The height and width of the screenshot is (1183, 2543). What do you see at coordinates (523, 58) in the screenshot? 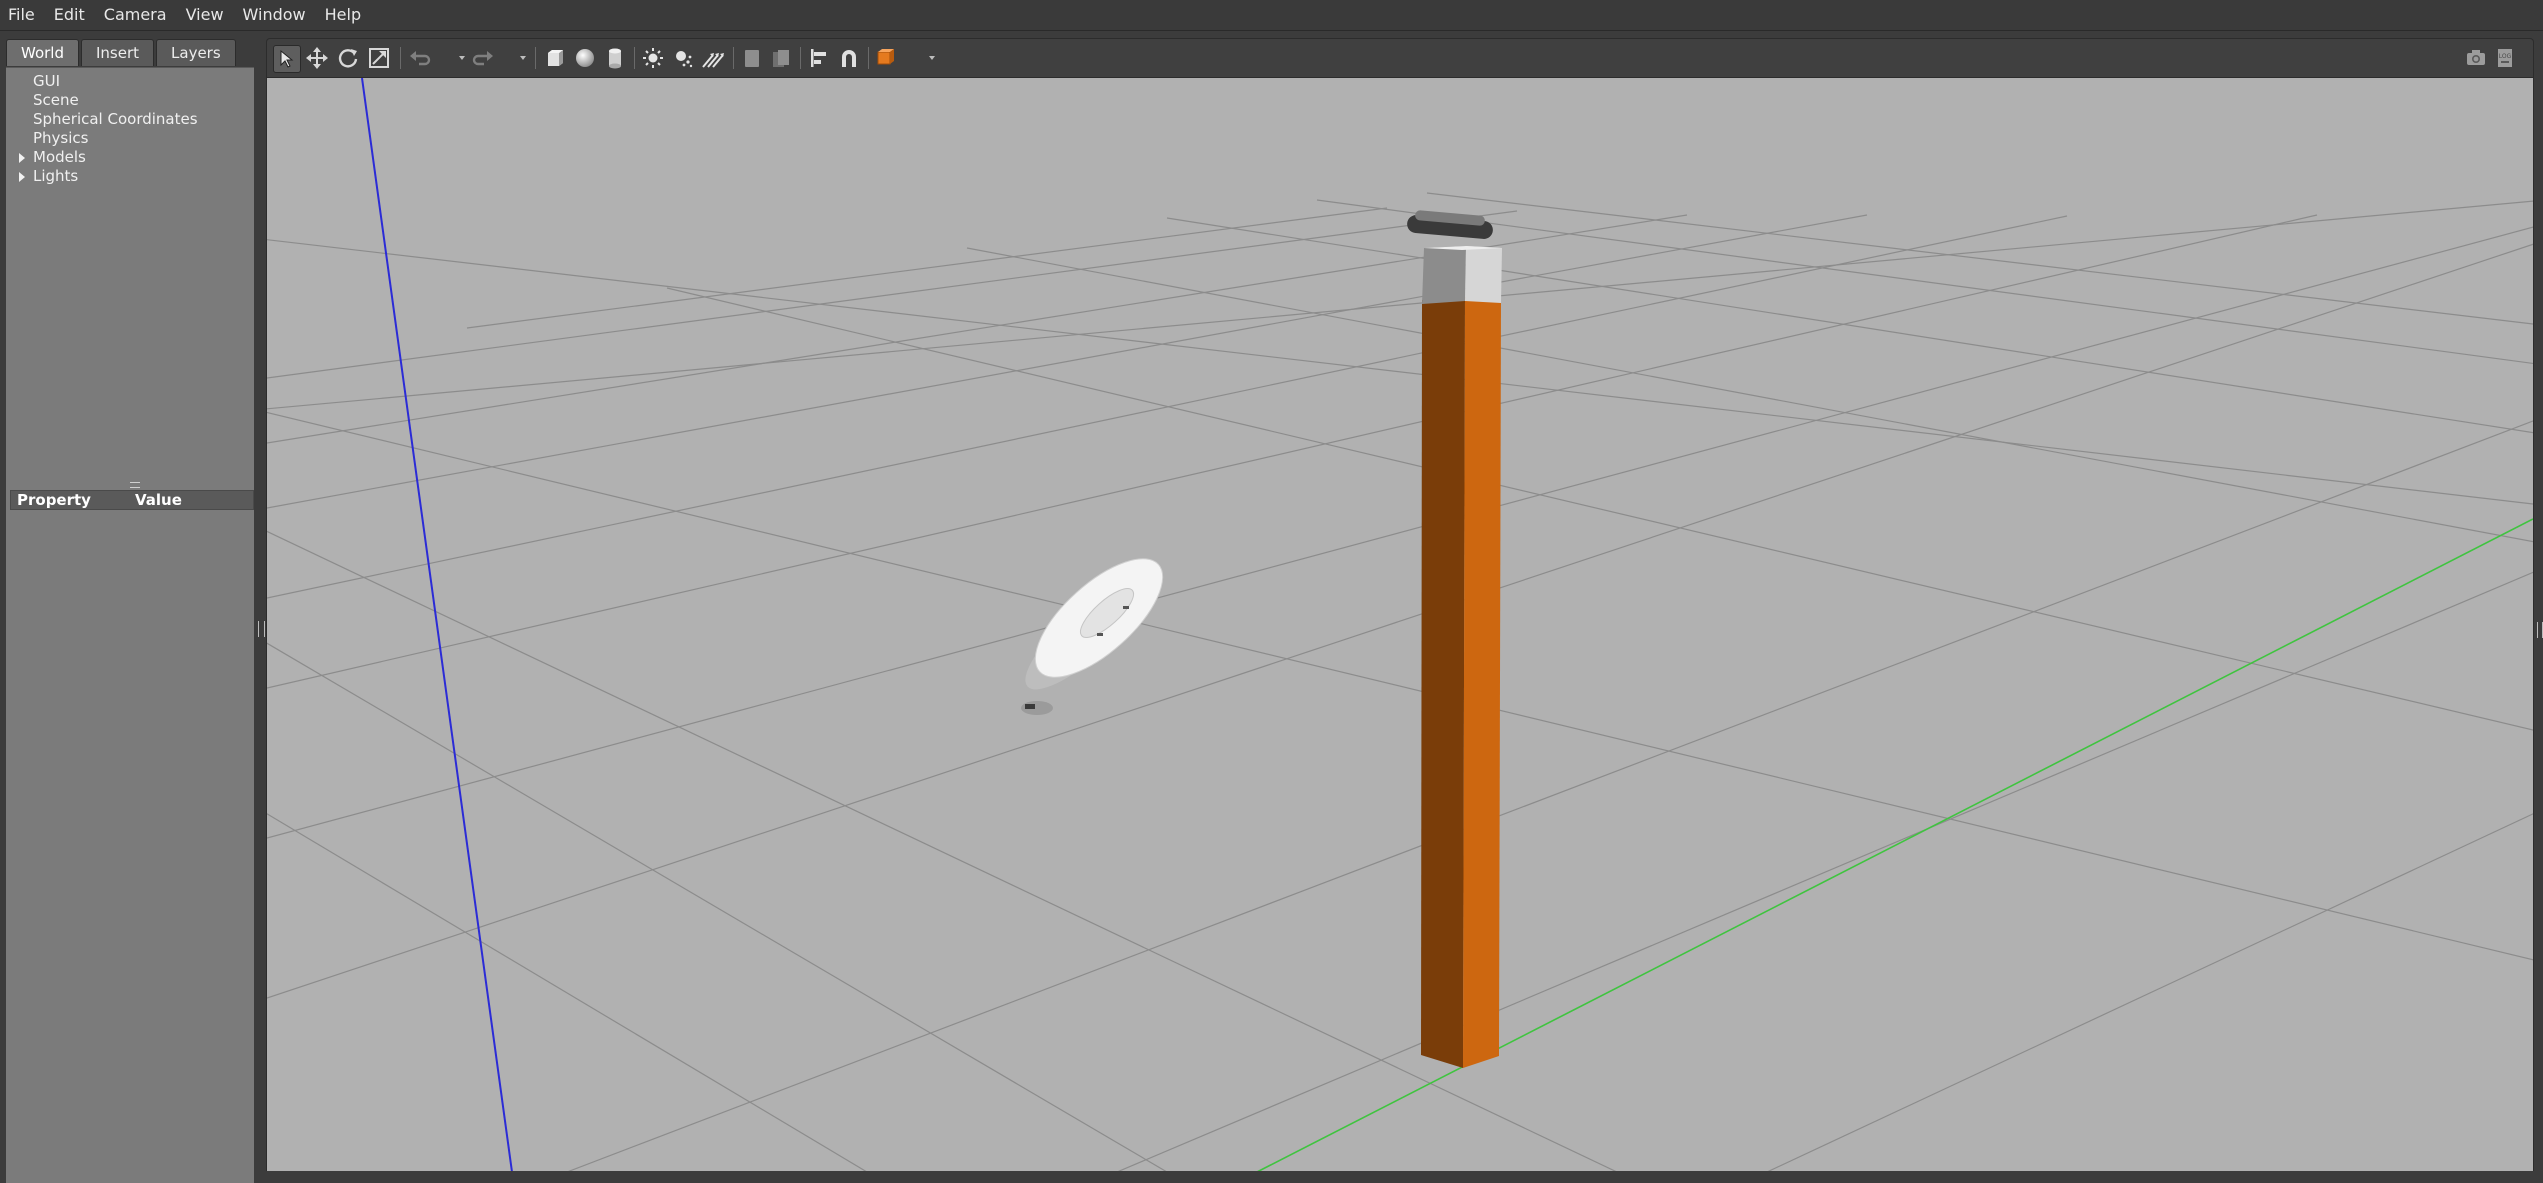
I see `redo-history-dropdown-icon` at bounding box center [523, 58].